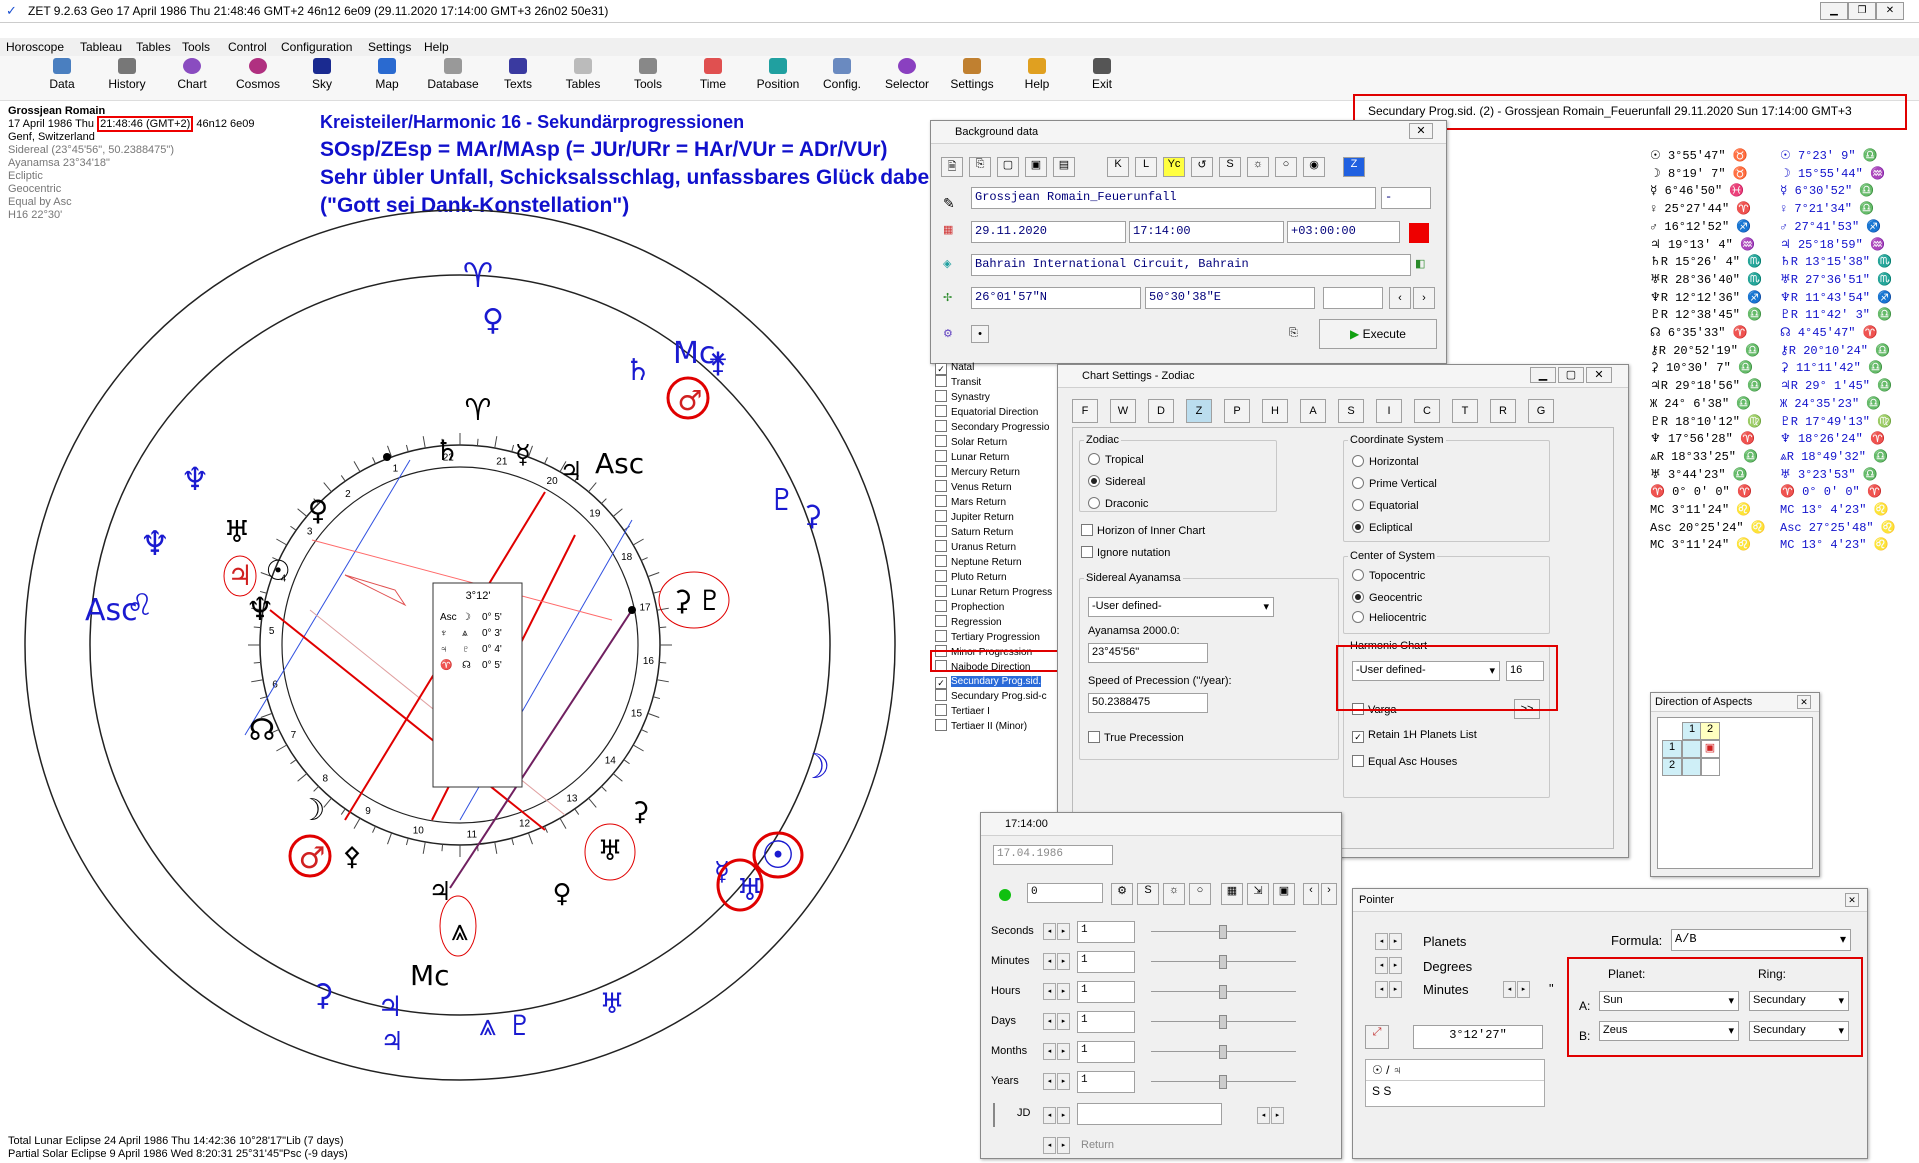 The width and height of the screenshot is (1919, 1163). Describe the element at coordinates (1275, 411) in the screenshot. I see `settings-tab-h: H` at that location.